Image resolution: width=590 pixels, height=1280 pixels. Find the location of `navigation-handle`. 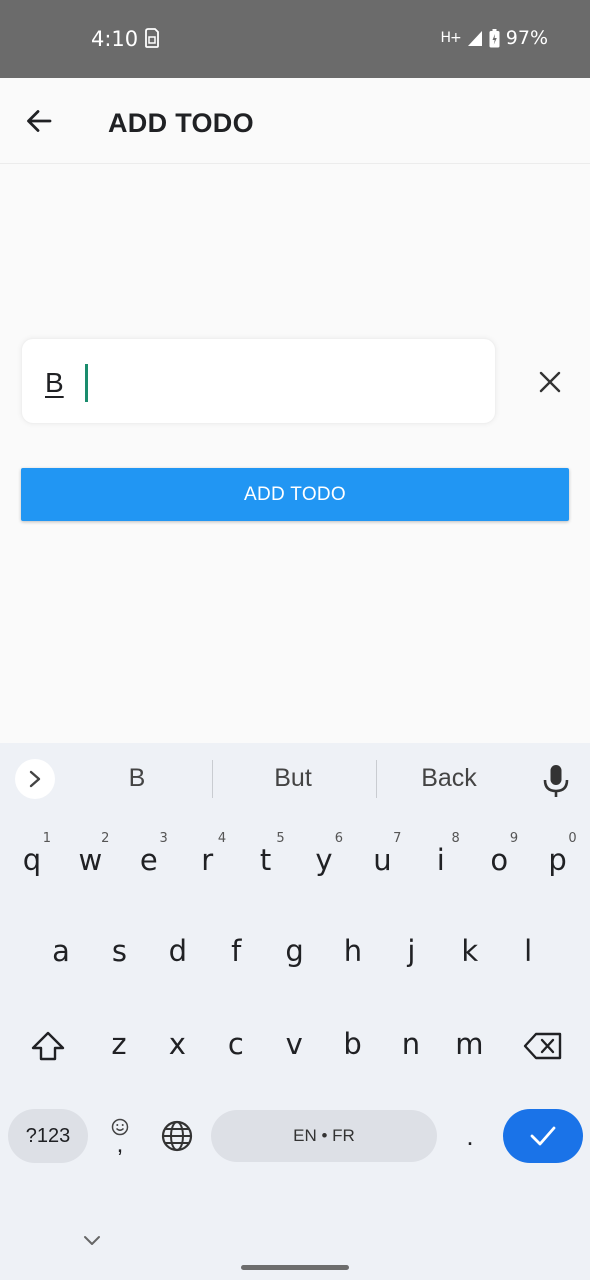

navigation-handle is located at coordinates (295, 1267).